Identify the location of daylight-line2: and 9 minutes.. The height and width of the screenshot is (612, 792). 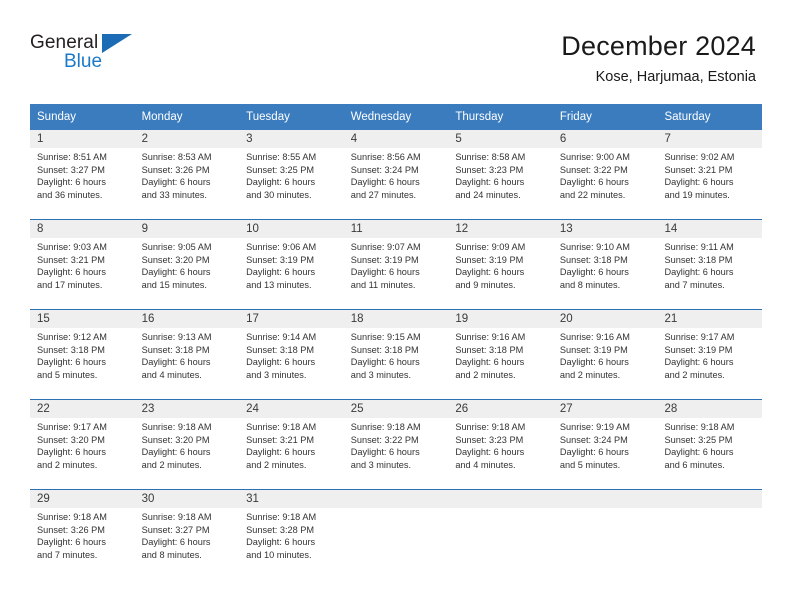
(485, 285).